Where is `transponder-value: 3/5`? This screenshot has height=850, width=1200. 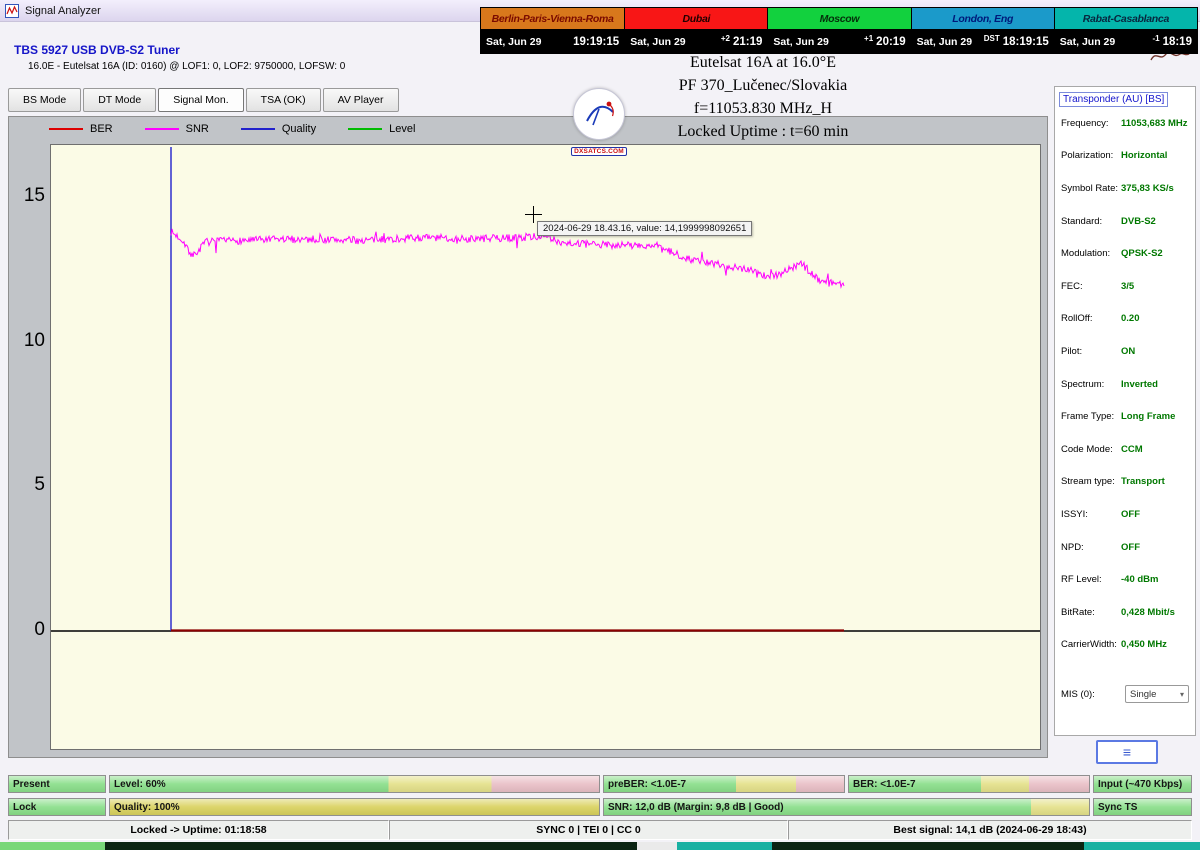
transponder-value: 3/5 is located at coordinates (1128, 286).